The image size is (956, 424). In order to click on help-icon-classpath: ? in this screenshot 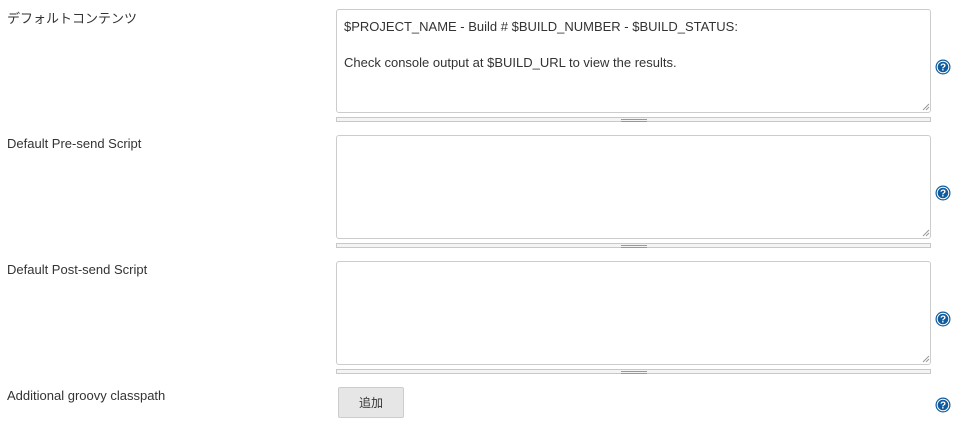, I will do `click(943, 405)`.